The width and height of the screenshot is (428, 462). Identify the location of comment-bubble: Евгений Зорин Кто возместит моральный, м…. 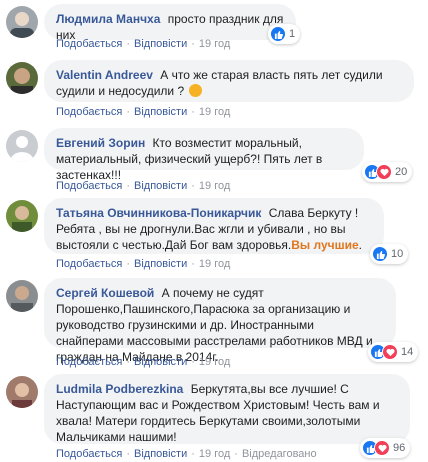
(204, 155).